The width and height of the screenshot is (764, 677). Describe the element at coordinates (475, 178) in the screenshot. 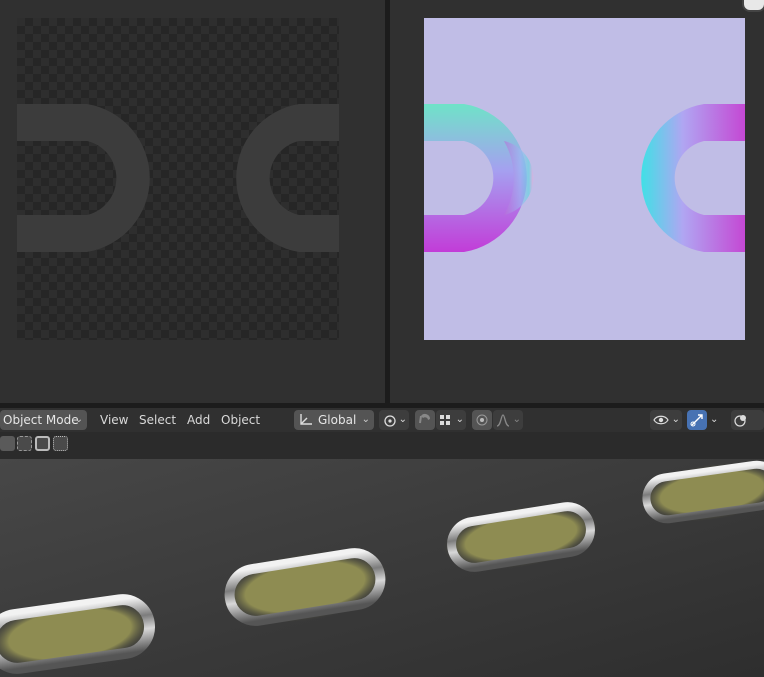

I see `normal-link-left` at that location.